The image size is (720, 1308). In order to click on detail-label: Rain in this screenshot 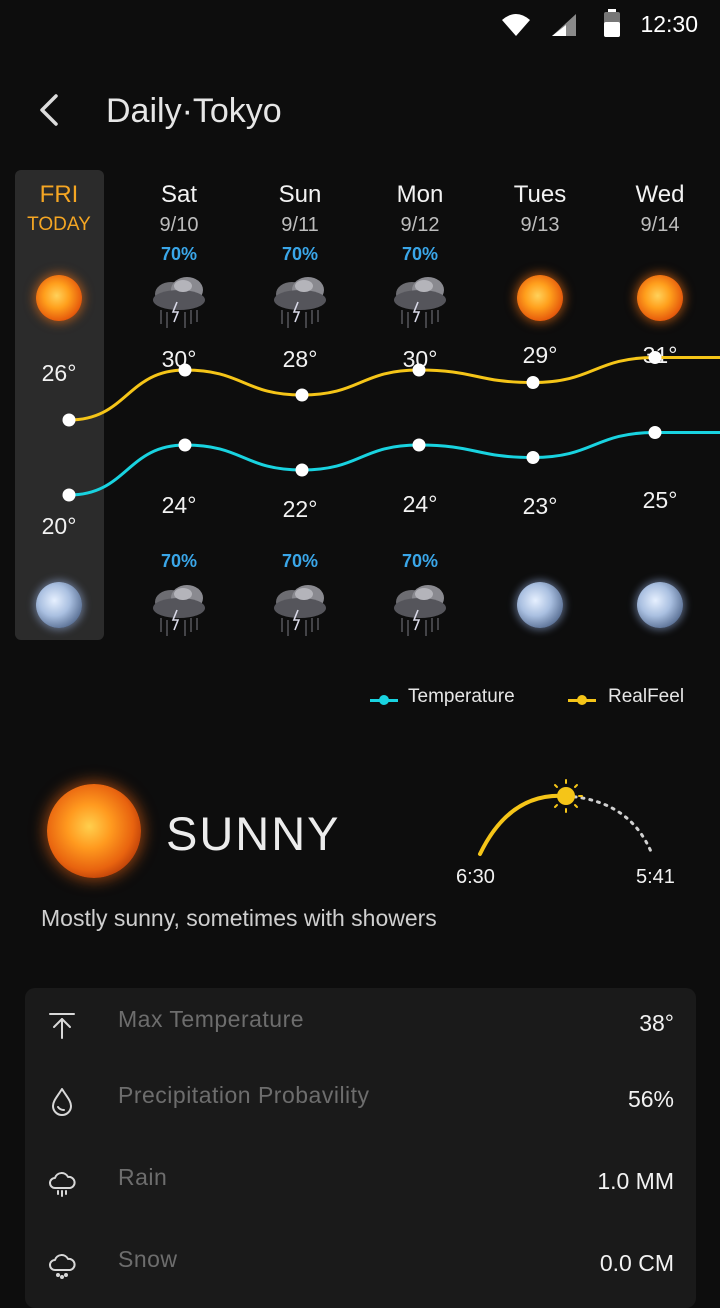, I will do `click(143, 1177)`.